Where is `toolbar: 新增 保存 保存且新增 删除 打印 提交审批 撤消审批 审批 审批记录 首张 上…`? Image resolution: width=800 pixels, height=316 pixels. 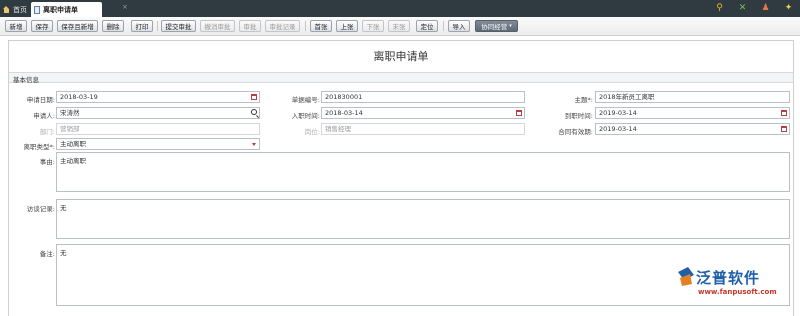 toolbar: 新增 保存 保存且新增 删除 打印 提交审批 撤消审批 审批 审批记录 首张 上… is located at coordinates (400, 26).